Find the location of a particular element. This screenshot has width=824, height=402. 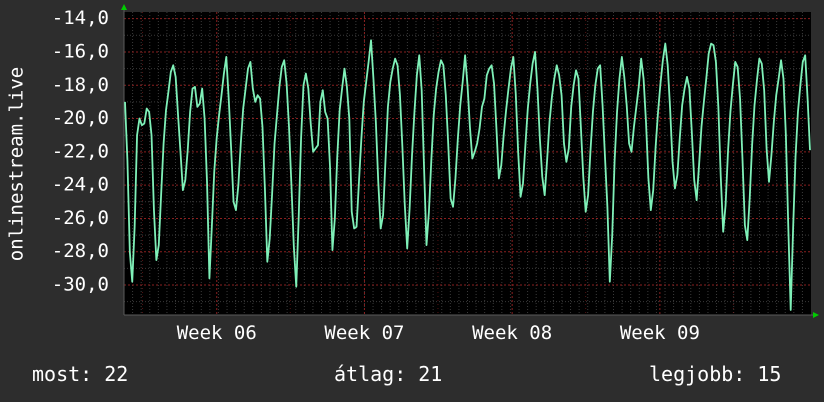

x-tick-label: Week 09 is located at coordinates (660, 333).